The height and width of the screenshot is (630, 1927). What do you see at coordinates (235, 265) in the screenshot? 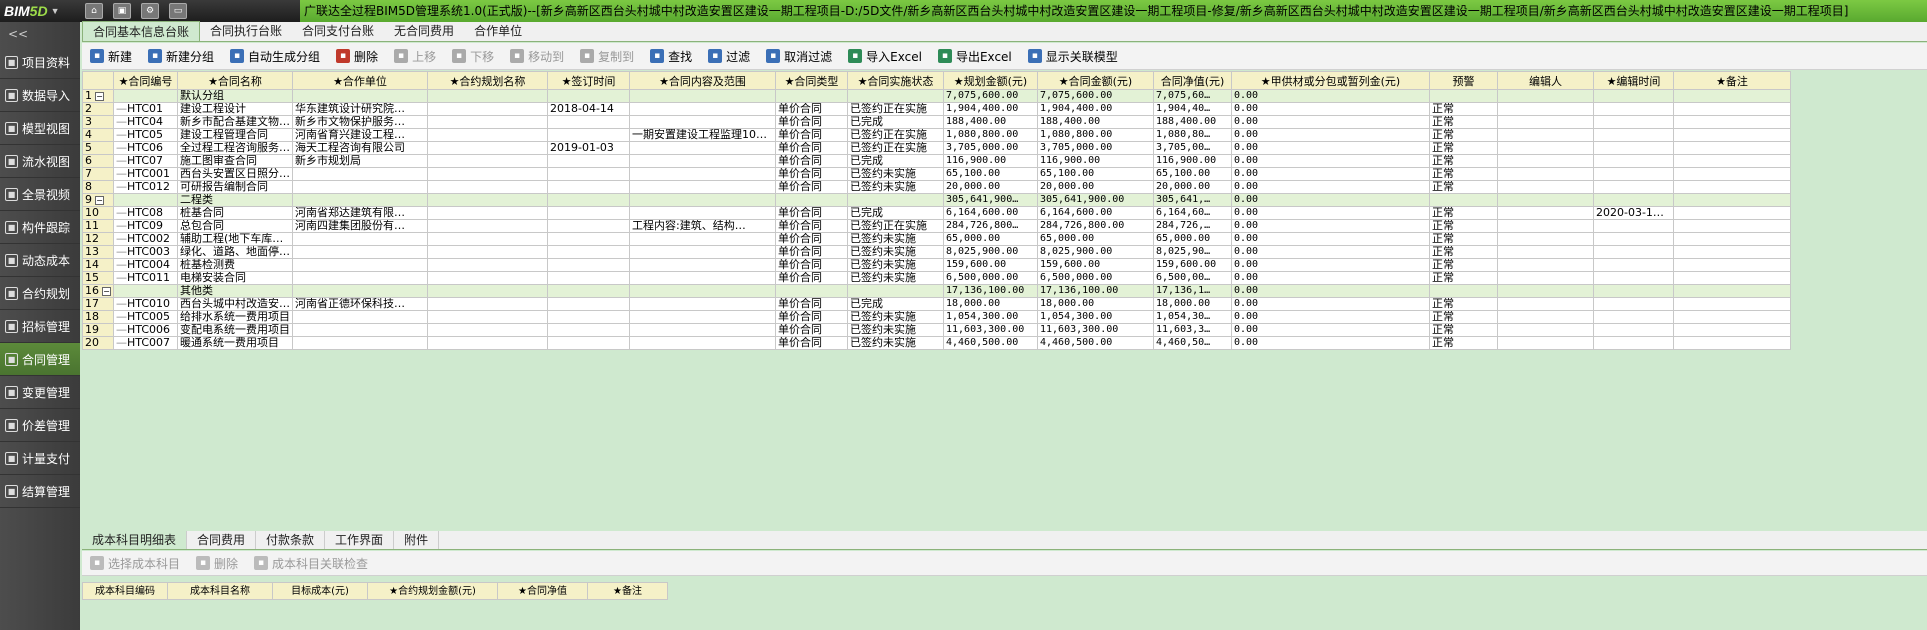
I see `table-cell: 桩基检测费` at bounding box center [235, 265].